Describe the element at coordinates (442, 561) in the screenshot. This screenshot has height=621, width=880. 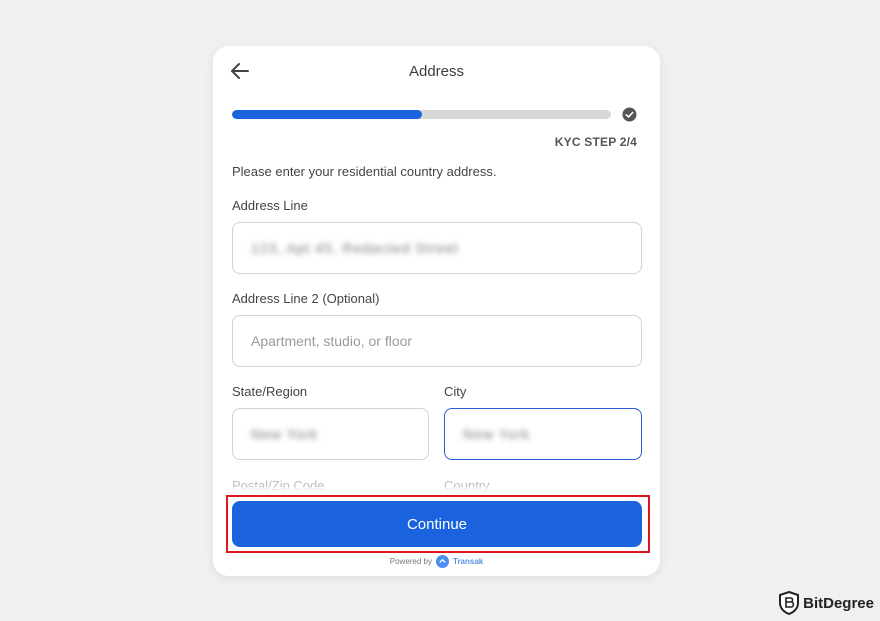
I see `transak-logo-icon` at that location.